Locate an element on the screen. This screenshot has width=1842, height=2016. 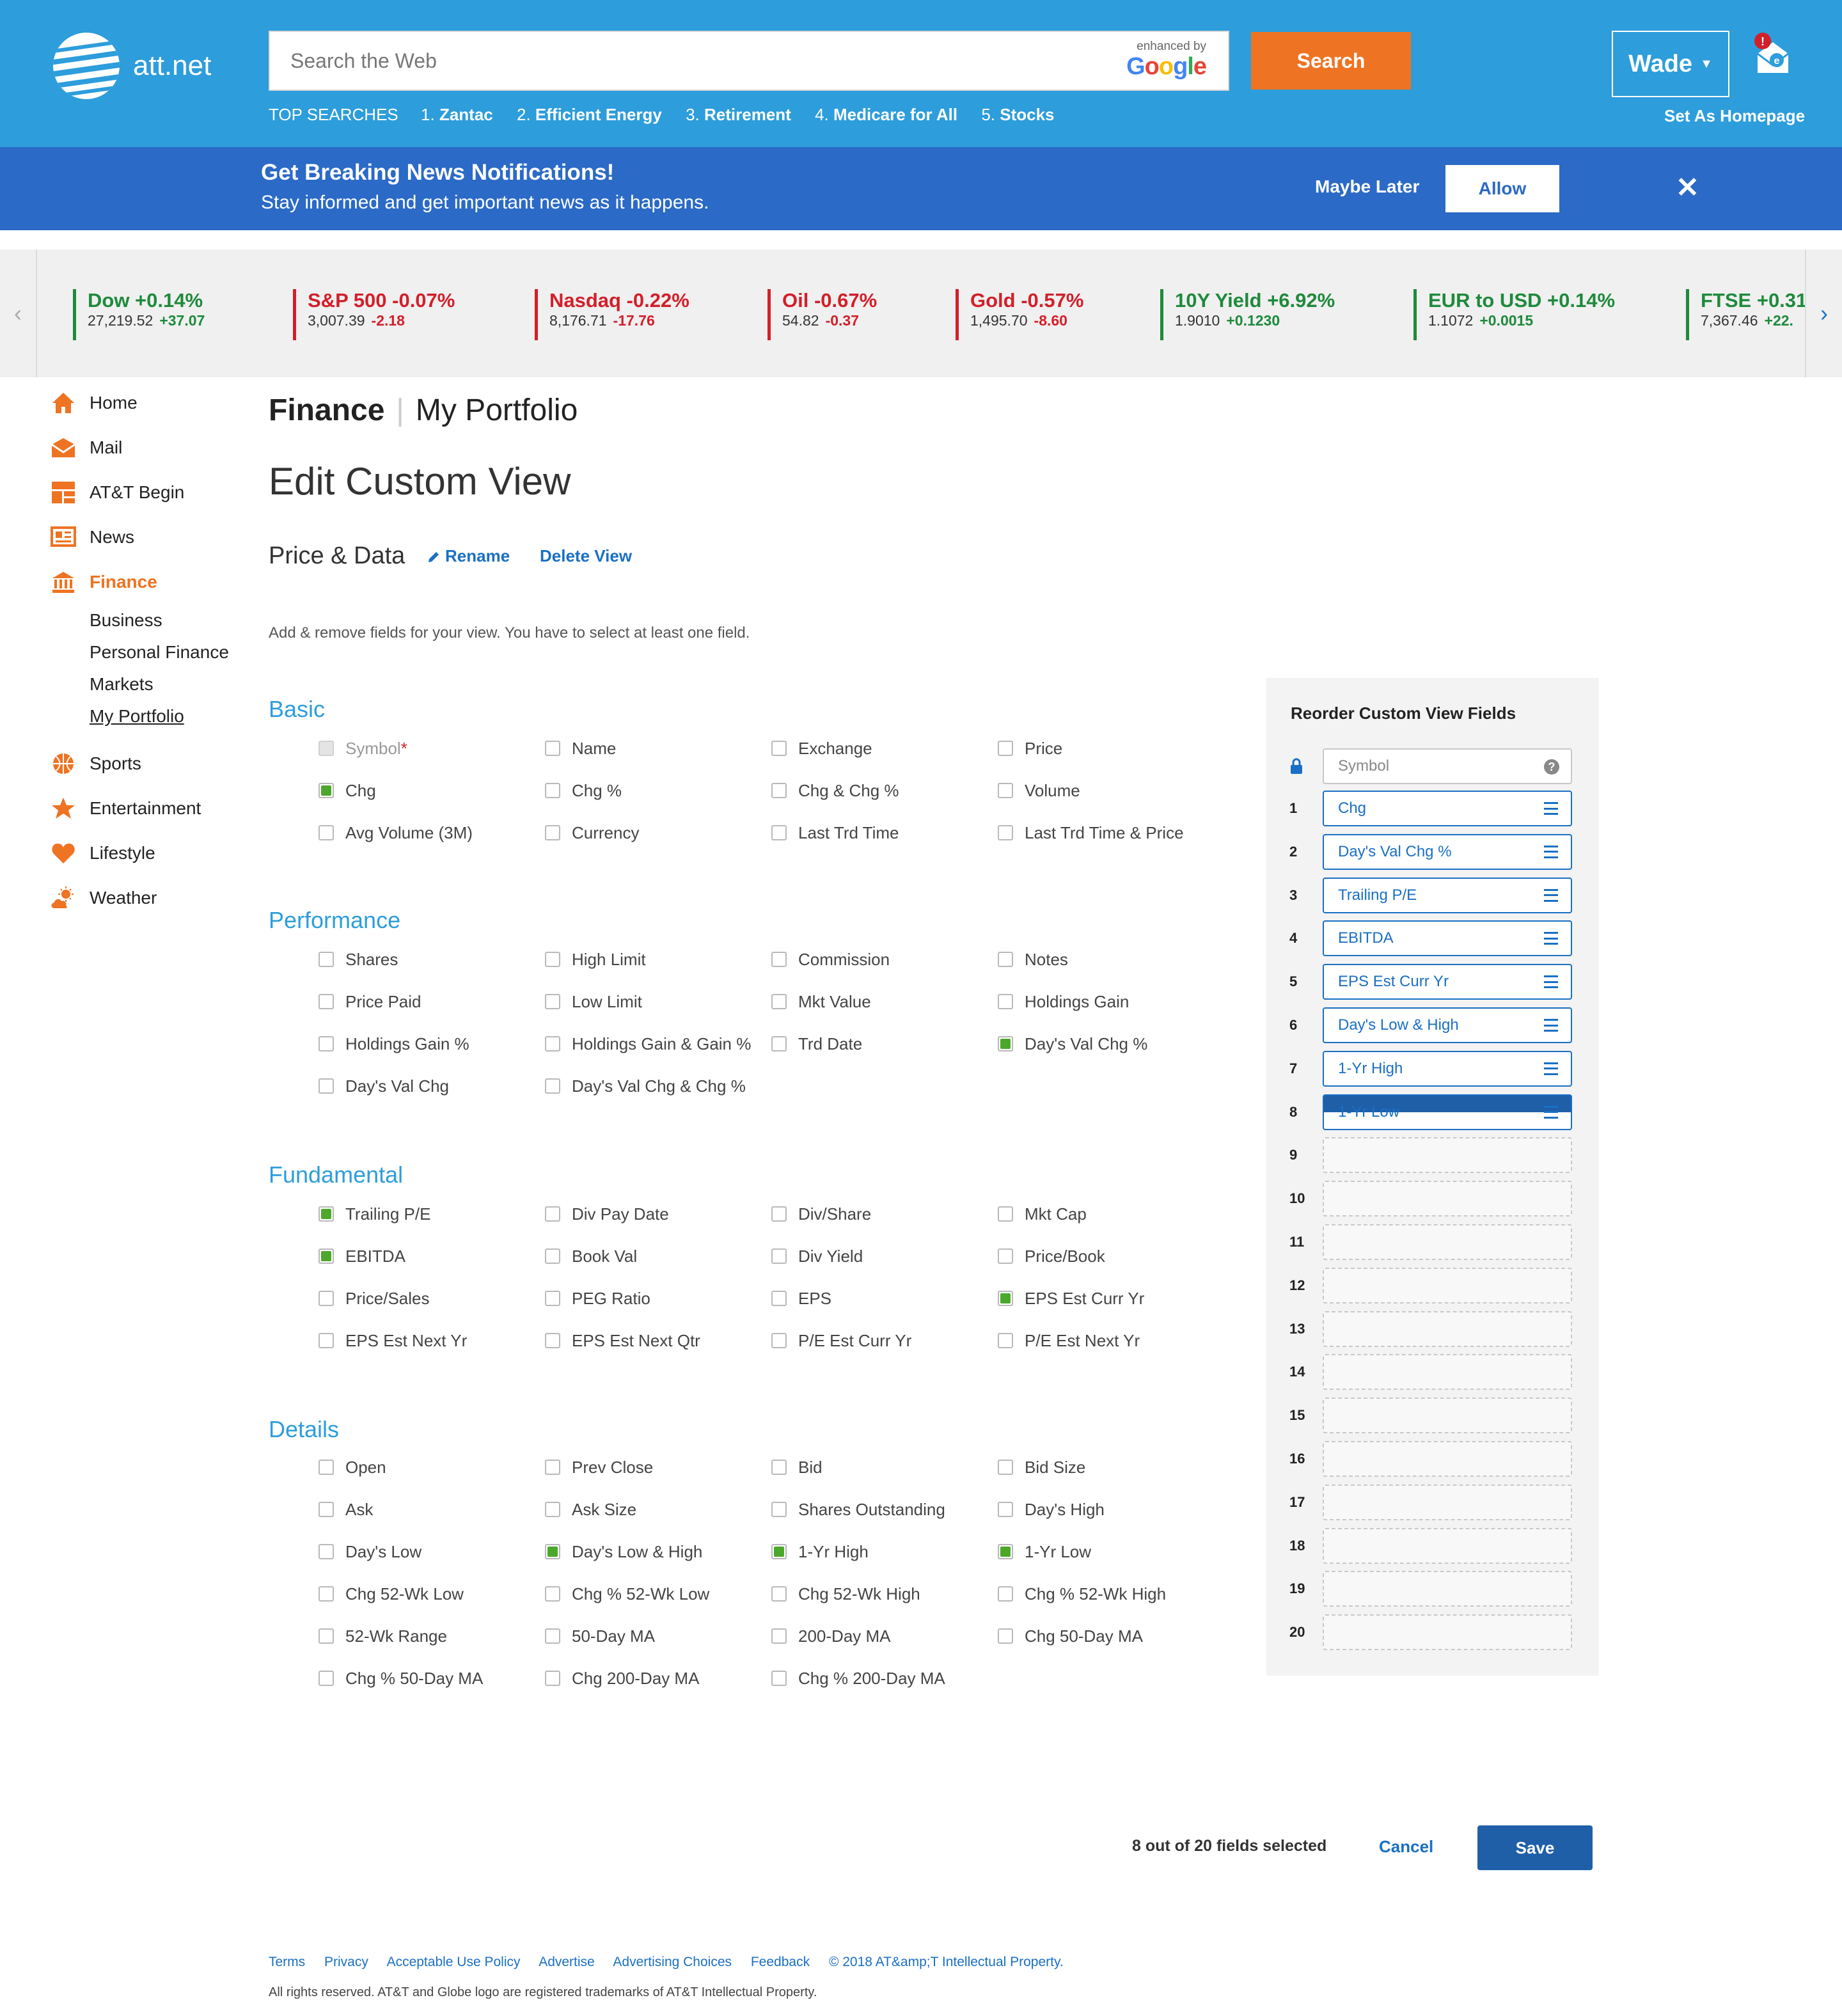
field-option: Ask Size is located at coordinates (590, 1509).